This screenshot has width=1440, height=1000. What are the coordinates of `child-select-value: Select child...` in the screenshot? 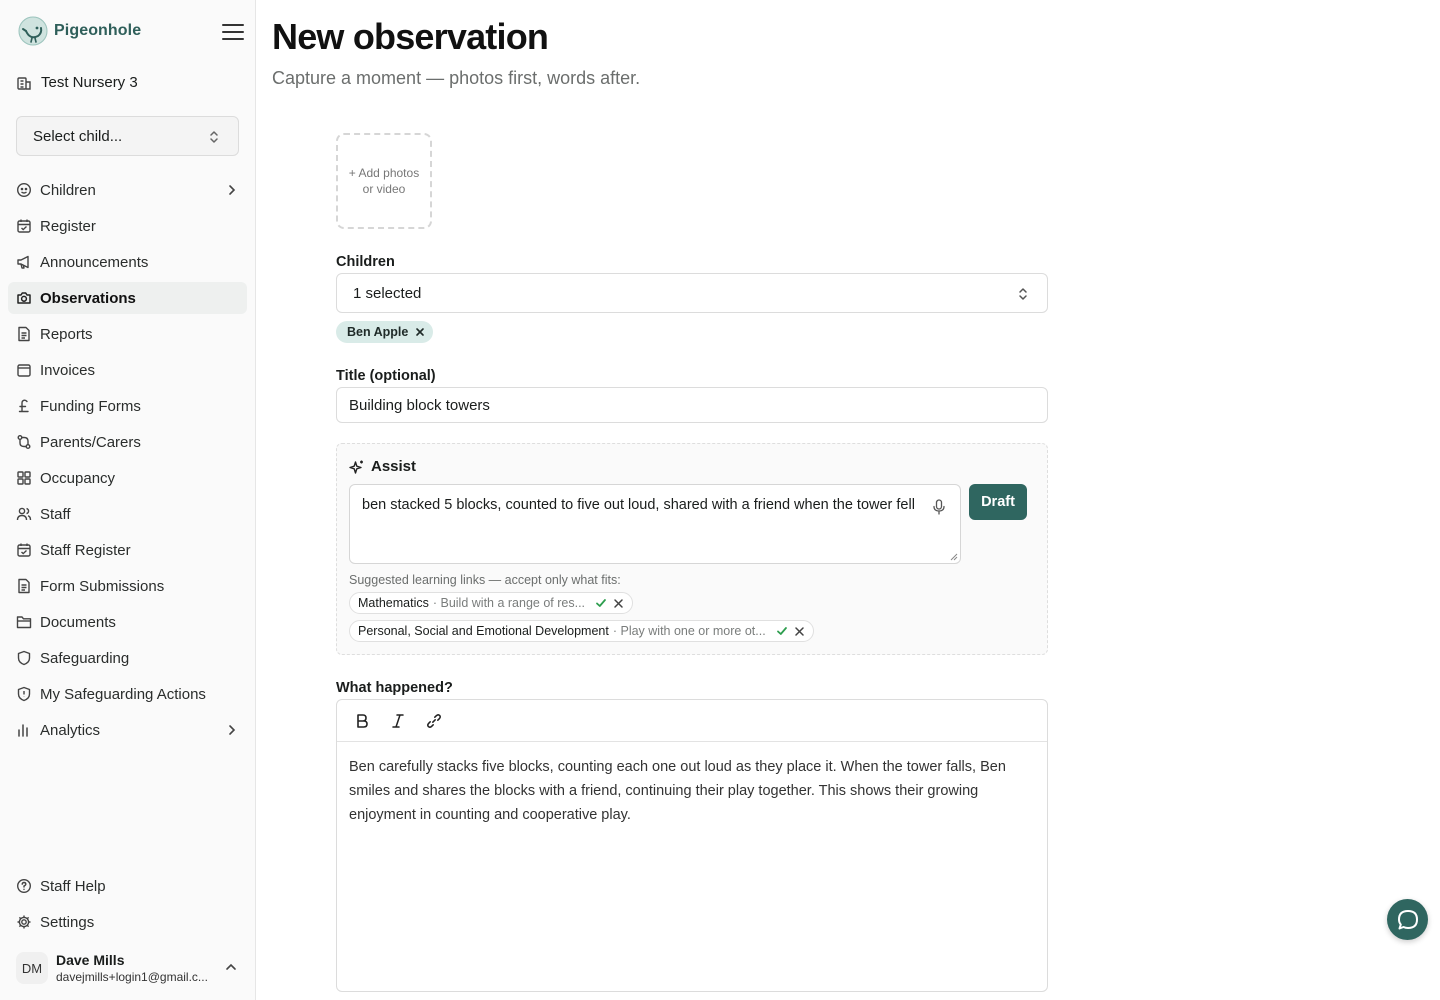 It's located at (78, 136).